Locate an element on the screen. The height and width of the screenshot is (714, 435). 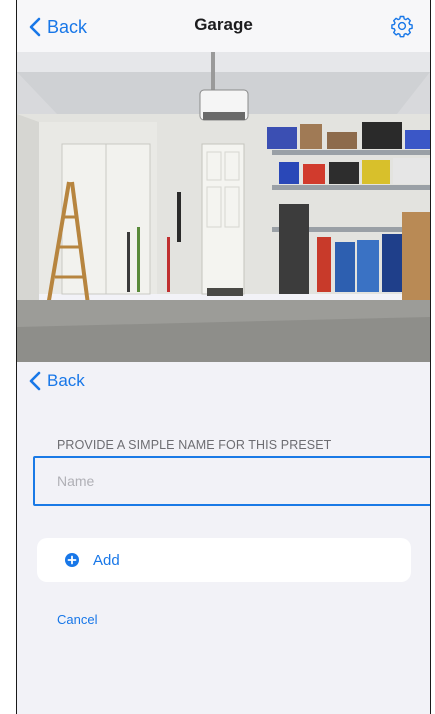
top-nav-bar: Back Garage is located at coordinates (223, 26).